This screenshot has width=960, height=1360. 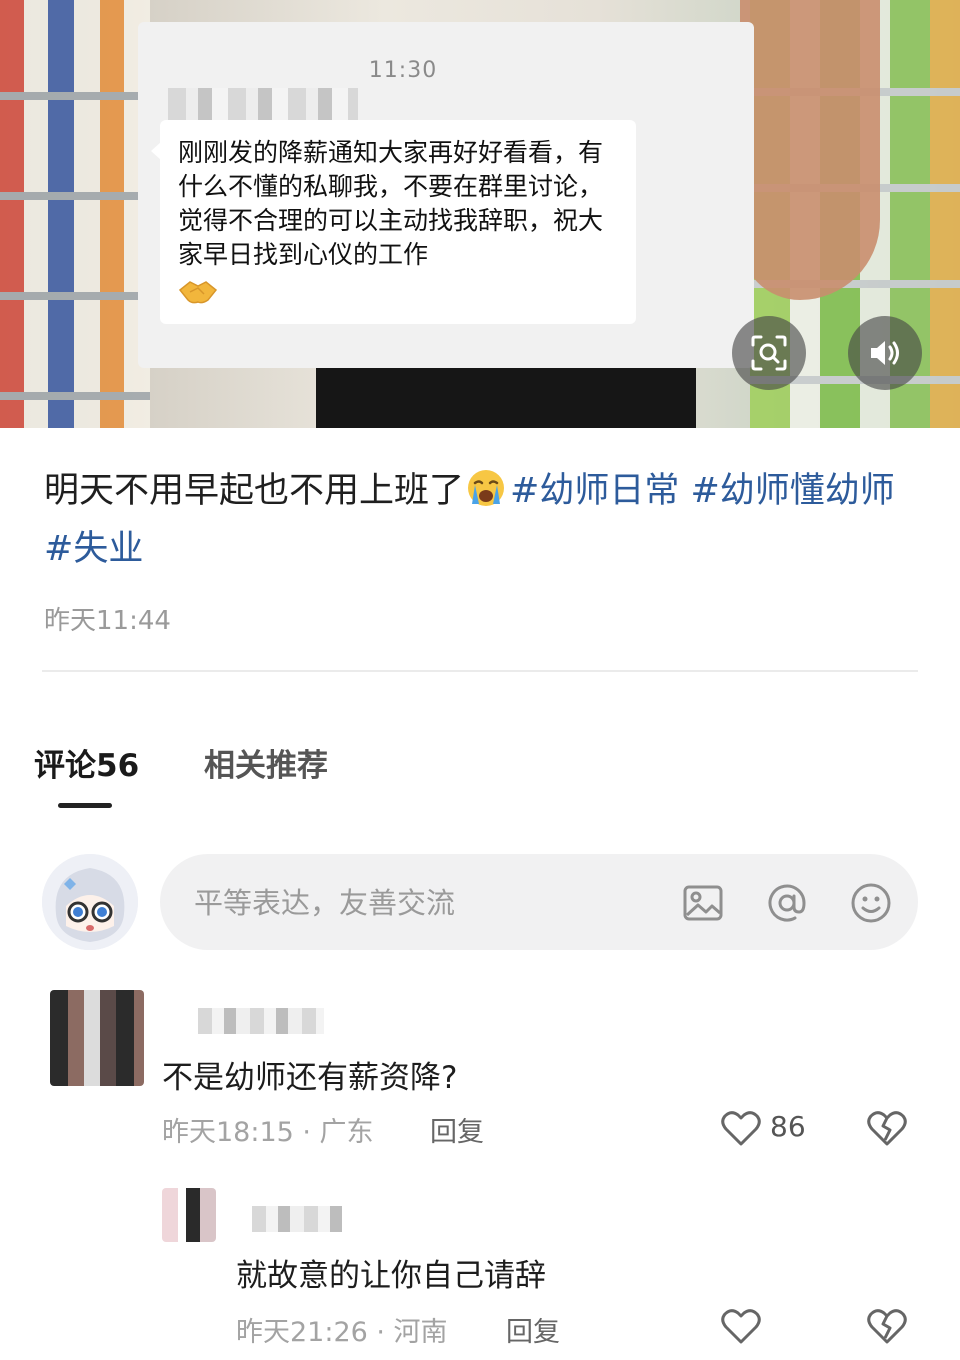 I want to click on crying-face-emoji-icon, so click(x=486, y=488).